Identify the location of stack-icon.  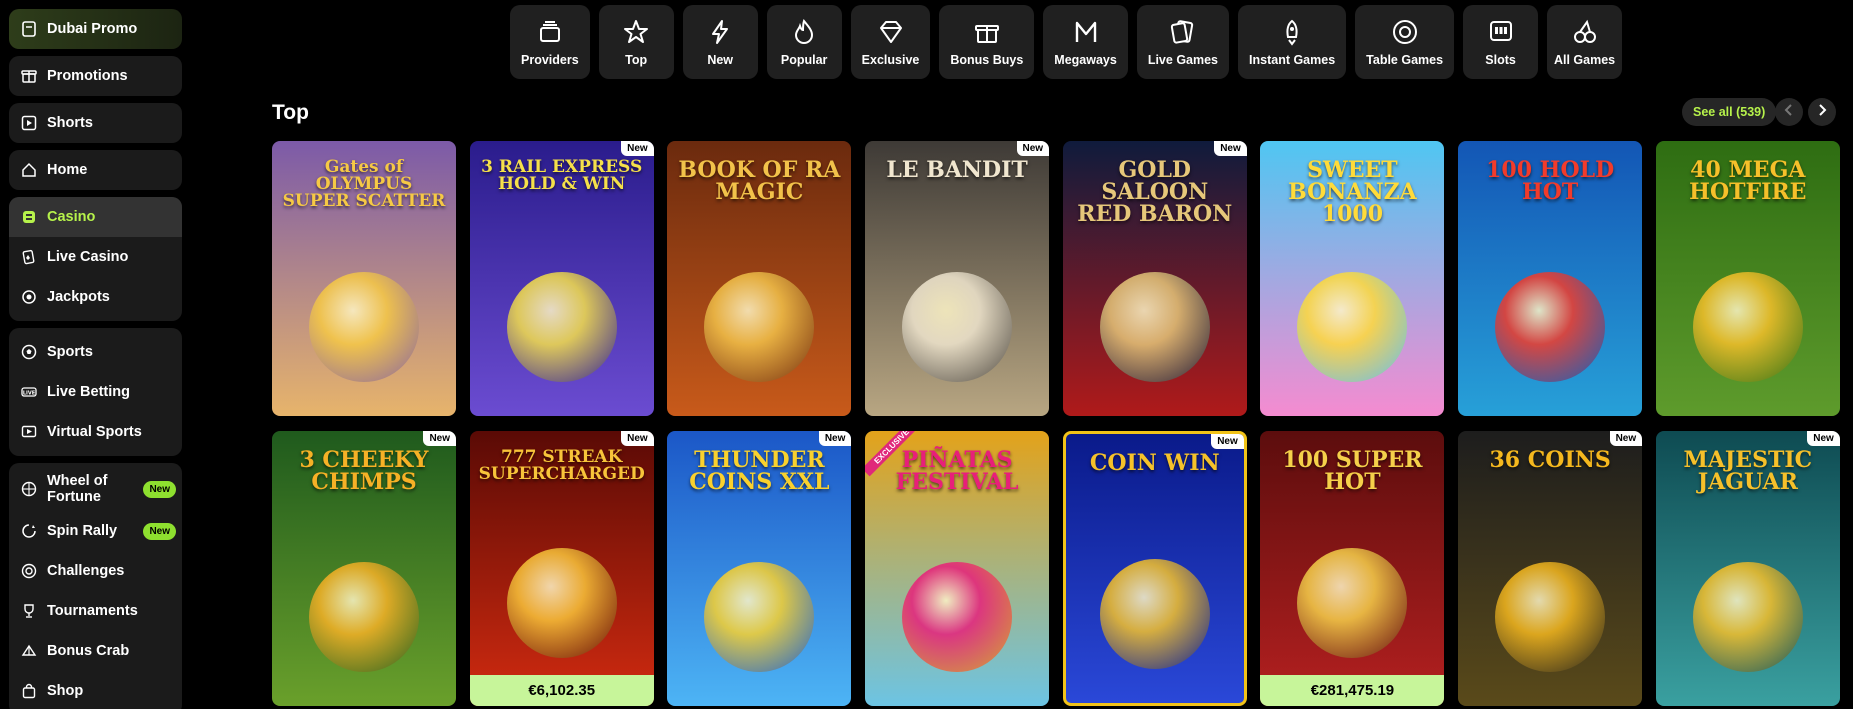
(550, 32).